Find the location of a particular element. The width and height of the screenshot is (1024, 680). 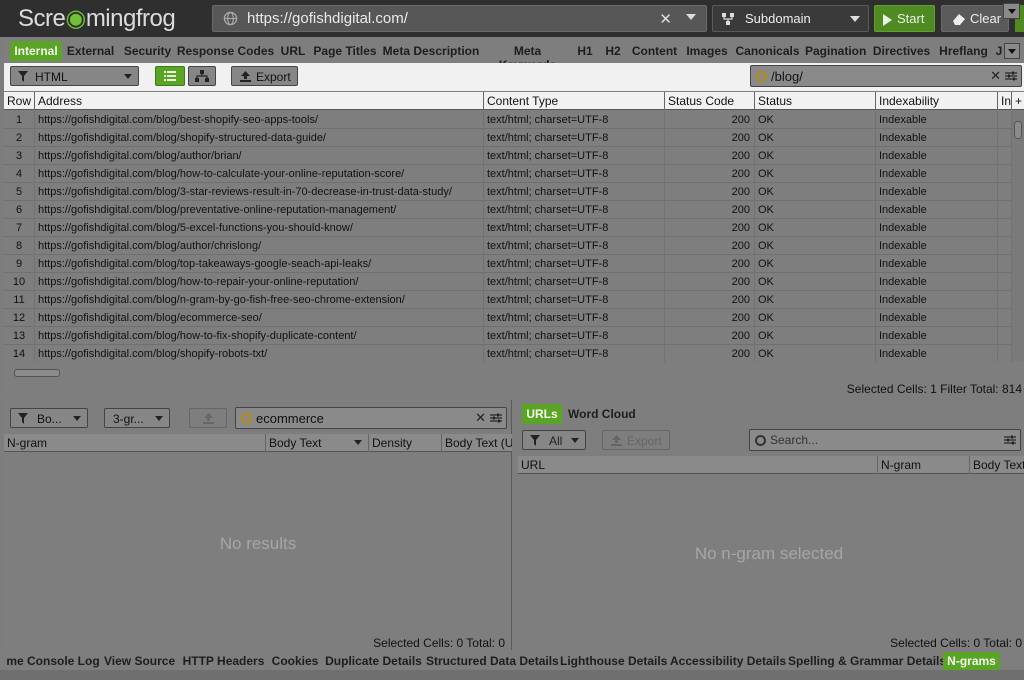

tab-cookies: Cookies is located at coordinates (295, 661).